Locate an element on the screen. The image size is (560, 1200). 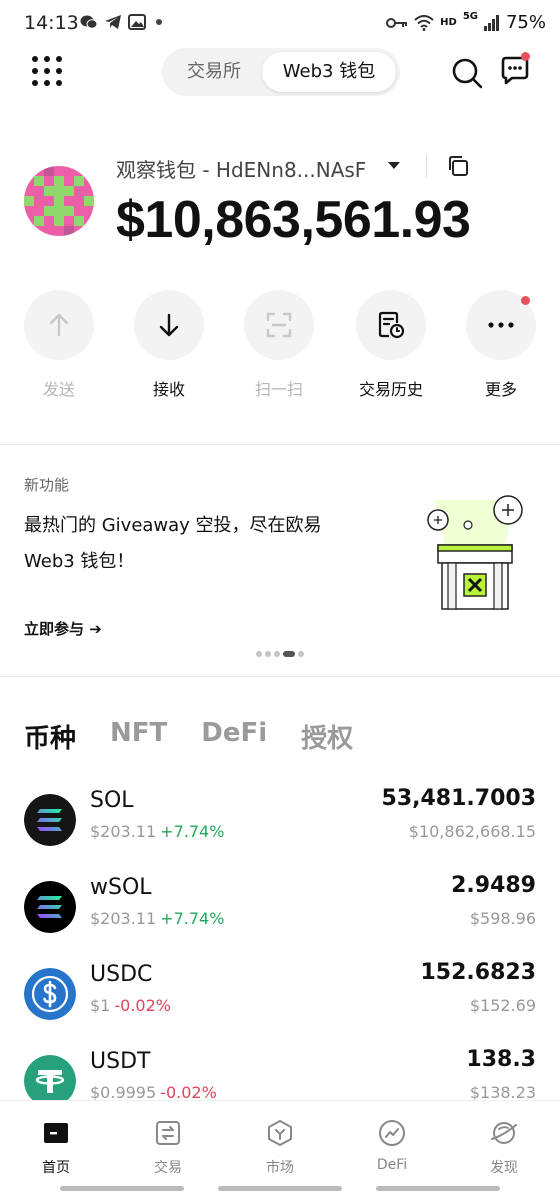
receive-button is located at coordinates (169, 325).